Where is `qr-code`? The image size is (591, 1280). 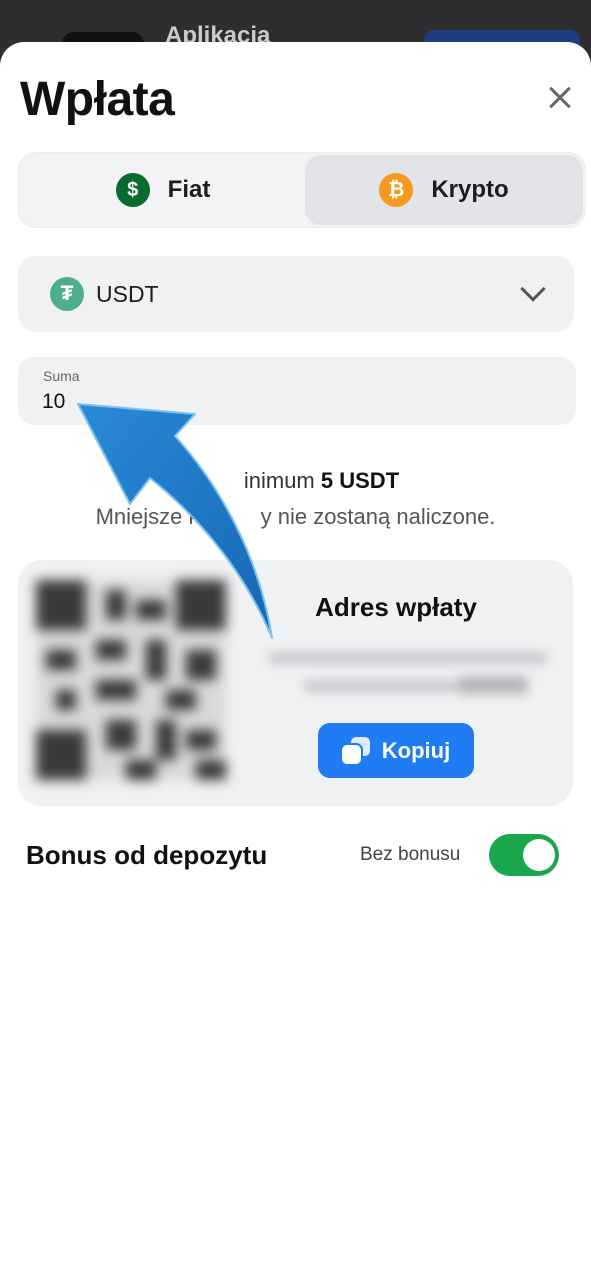 qr-code is located at coordinates (131, 680).